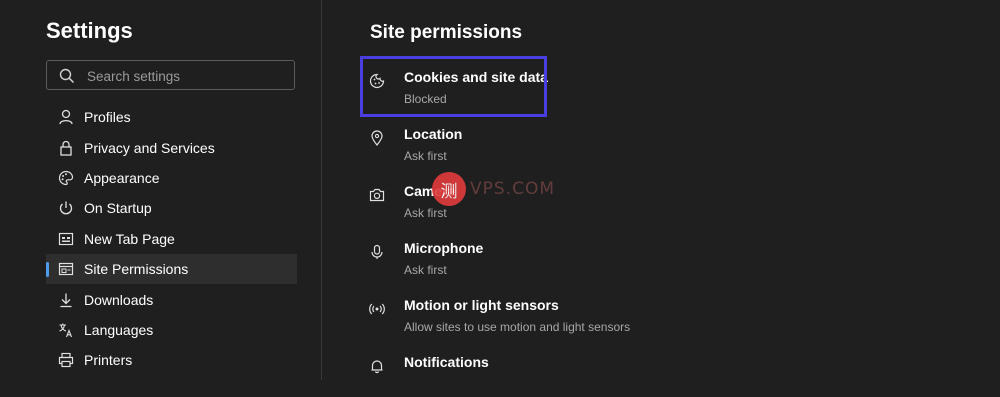 This screenshot has height=397, width=1000. What do you see at coordinates (171, 299) in the screenshot?
I see `sidebar-item-downloads: Downloads` at bounding box center [171, 299].